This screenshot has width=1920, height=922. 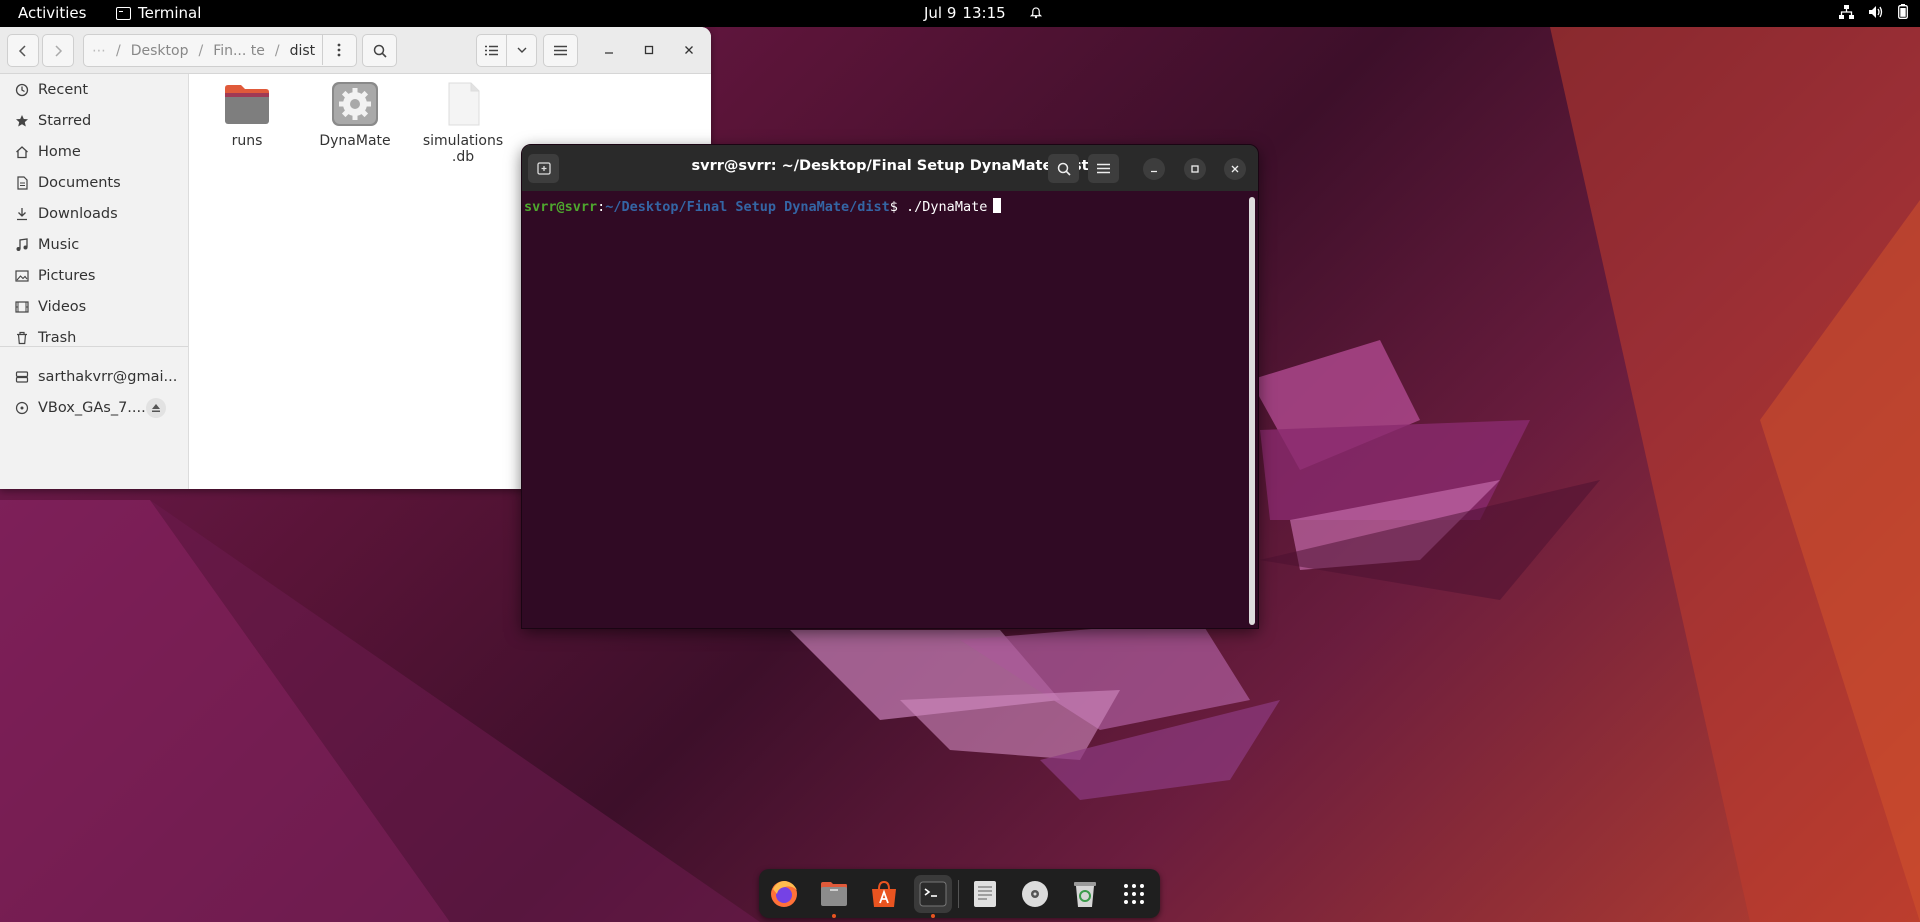 What do you see at coordinates (78, 214) in the screenshot?
I see `sidebar-item-label: Downloads` at bounding box center [78, 214].